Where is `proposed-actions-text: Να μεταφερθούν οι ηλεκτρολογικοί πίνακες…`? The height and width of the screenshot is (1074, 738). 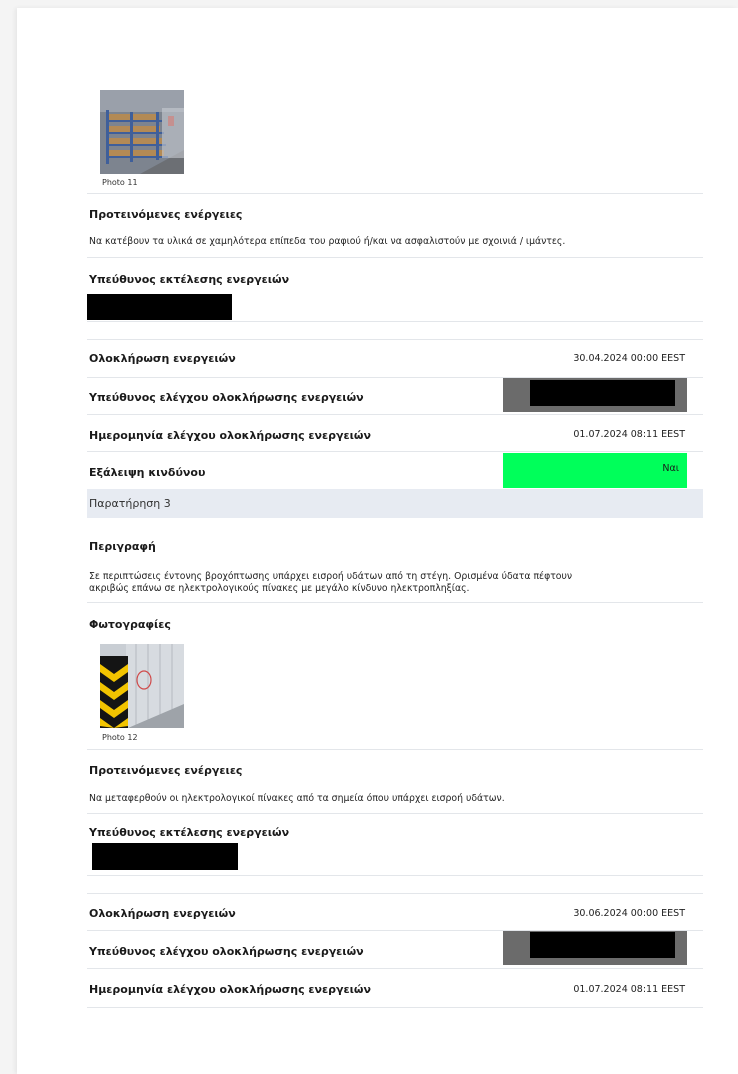
proposed-actions-text: Να μεταφερθούν οι ηλεκτρολογικοί πίνακες… is located at coordinates (297, 798).